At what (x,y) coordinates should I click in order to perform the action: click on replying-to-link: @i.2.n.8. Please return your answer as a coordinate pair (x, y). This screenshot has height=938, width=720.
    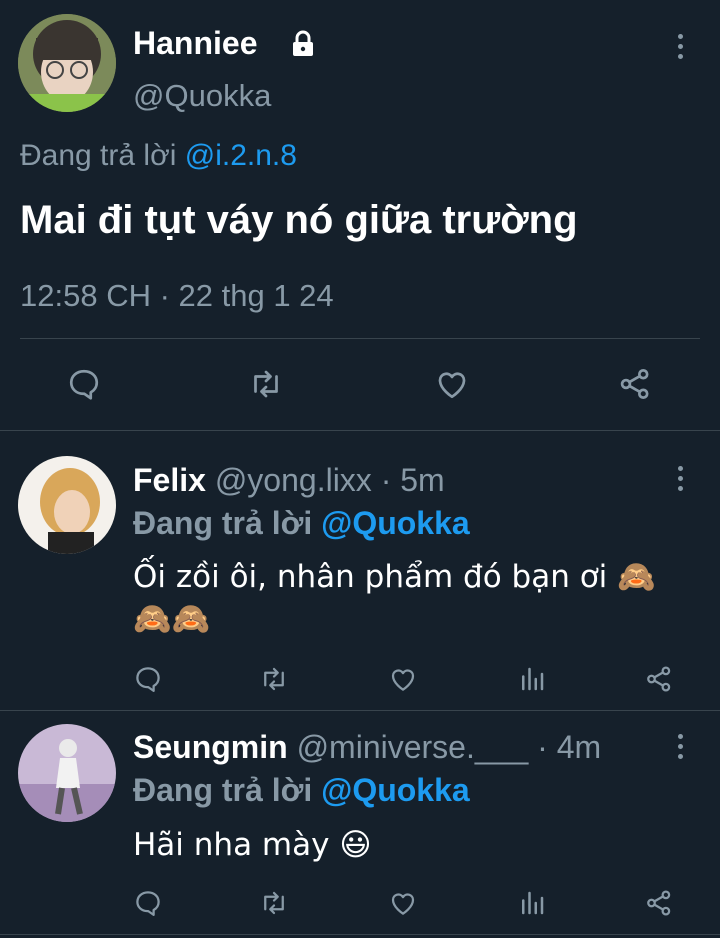
    Looking at the image, I should click on (241, 155).